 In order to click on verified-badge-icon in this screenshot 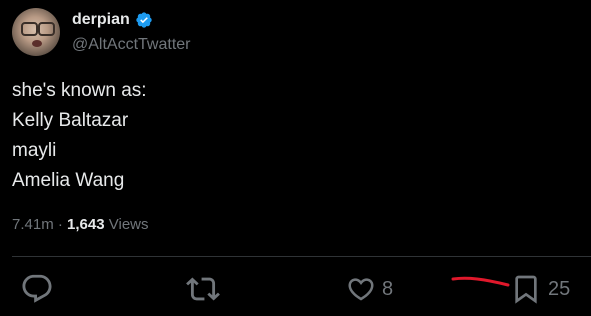, I will do `click(144, 20)`.